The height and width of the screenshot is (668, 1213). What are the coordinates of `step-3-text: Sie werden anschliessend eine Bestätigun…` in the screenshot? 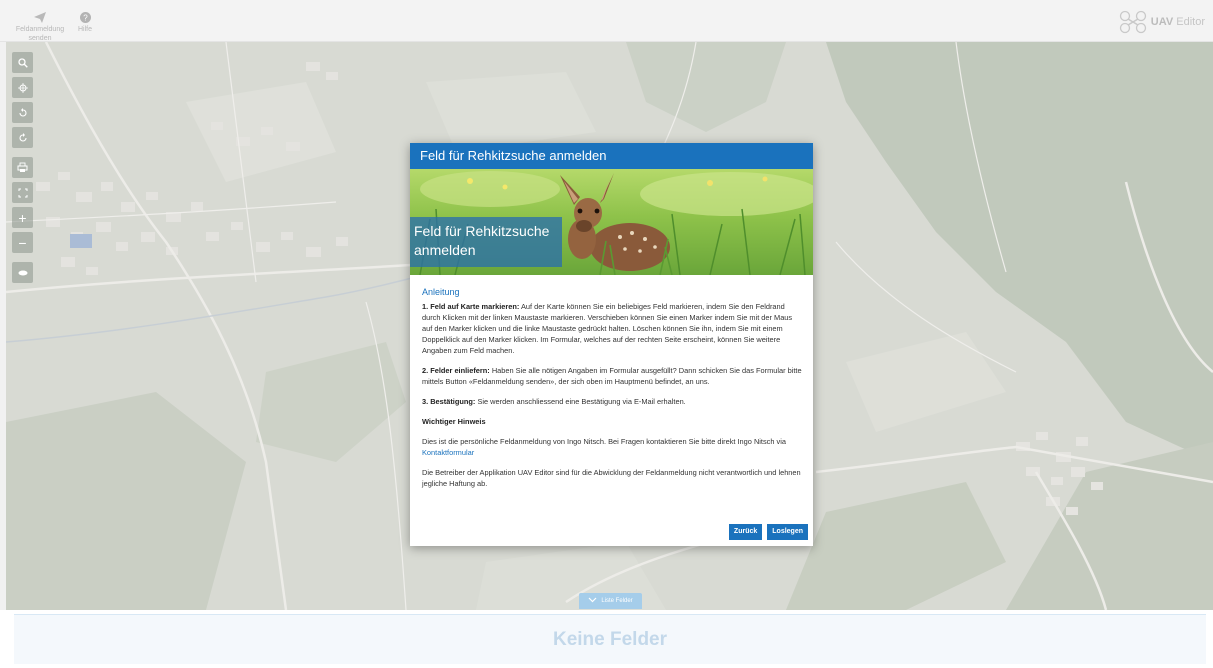 It's located at (580, 401).